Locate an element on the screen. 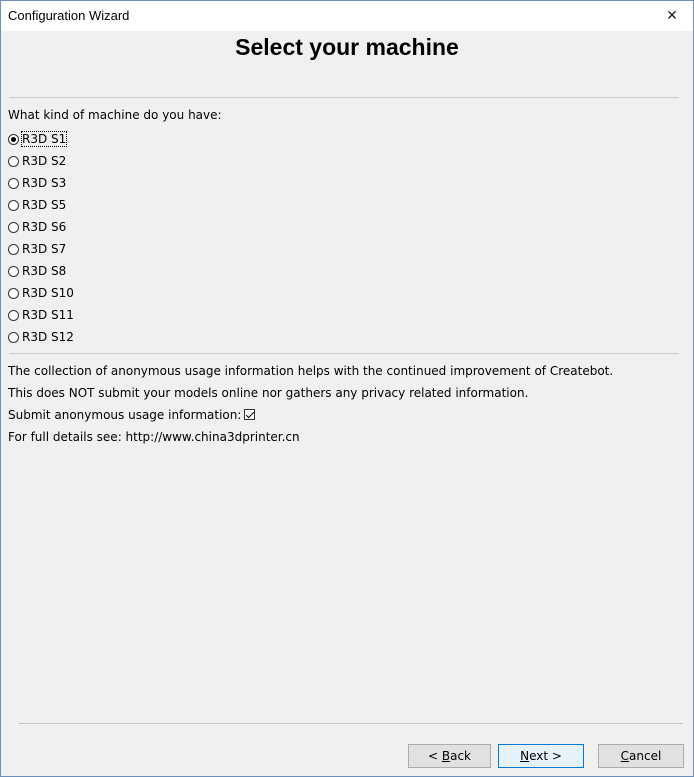 The height and width of the screenshot is (777, 694). machine-option-label: R3D S10 is located at coordinates (48, 293).